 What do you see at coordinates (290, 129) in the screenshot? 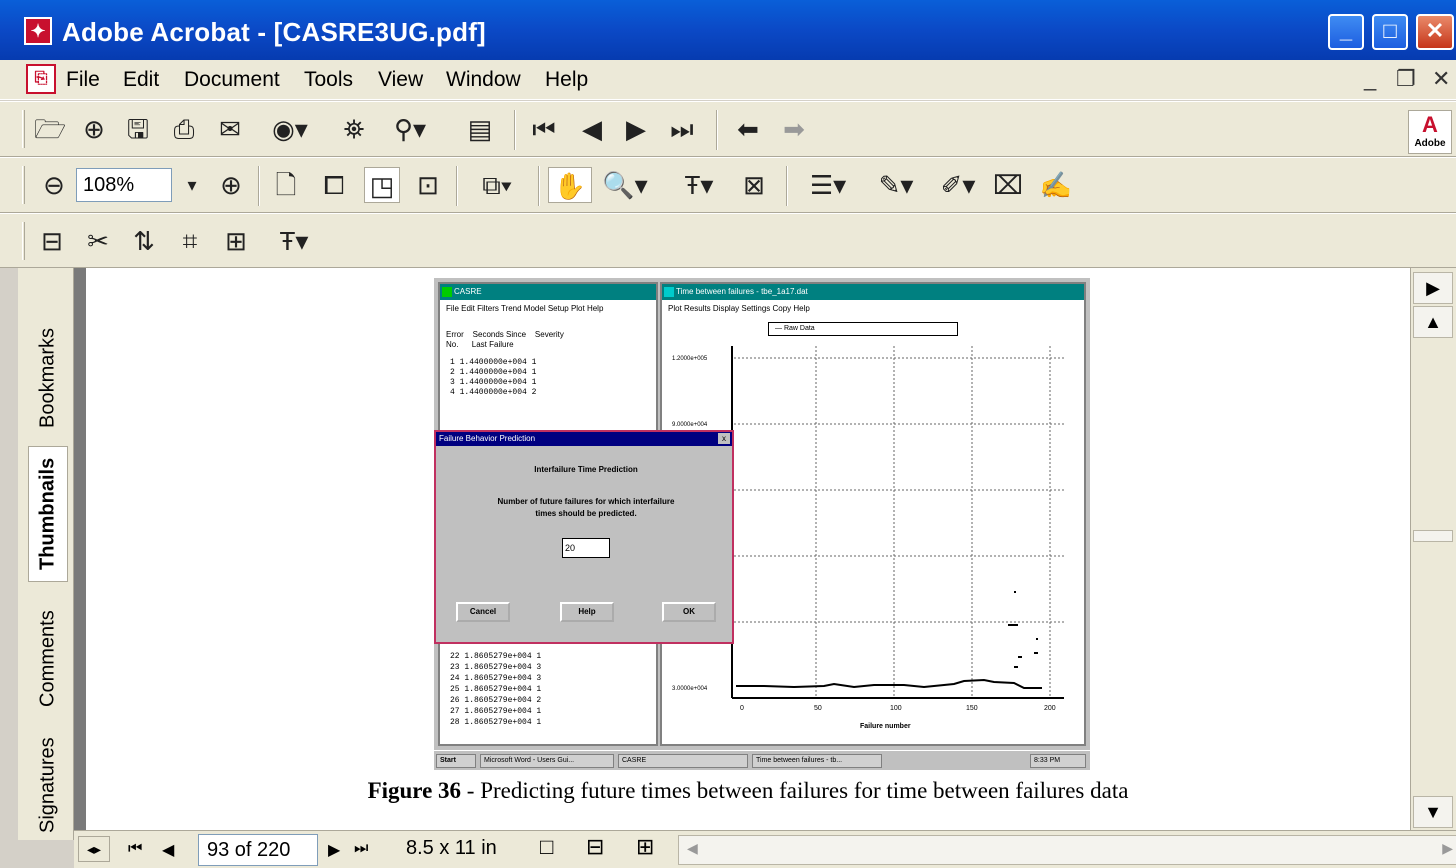
I see `web-capture-icon: ◉▾` at bounding box center [290, 129].